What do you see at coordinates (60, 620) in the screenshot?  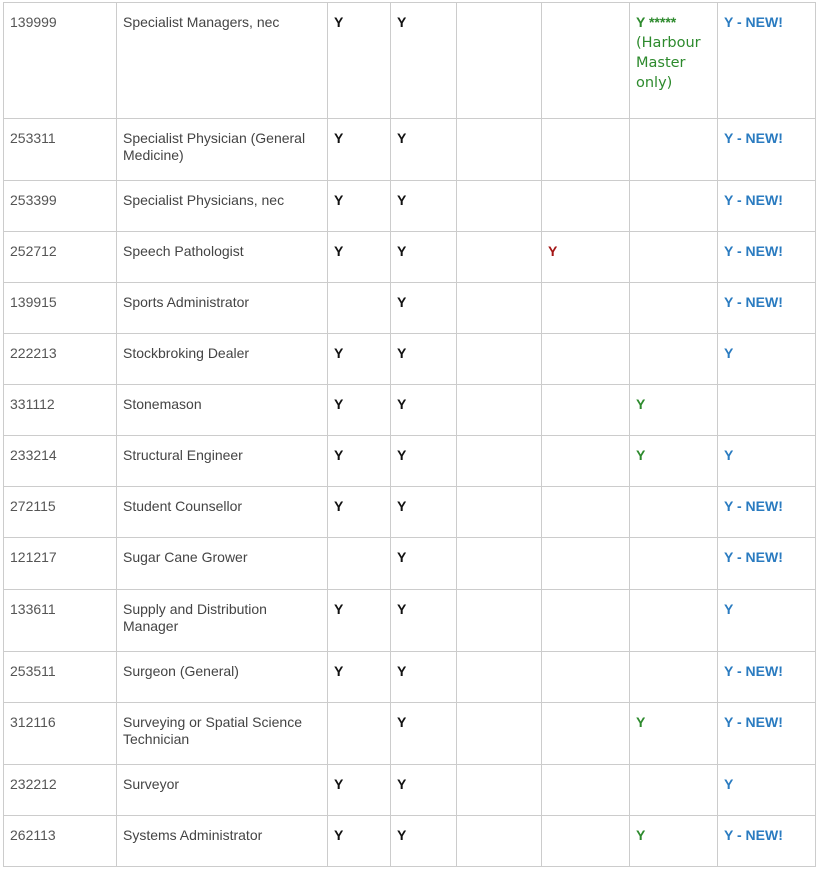 I see `occupation-code: 133611` at bounding box center [60, 620].